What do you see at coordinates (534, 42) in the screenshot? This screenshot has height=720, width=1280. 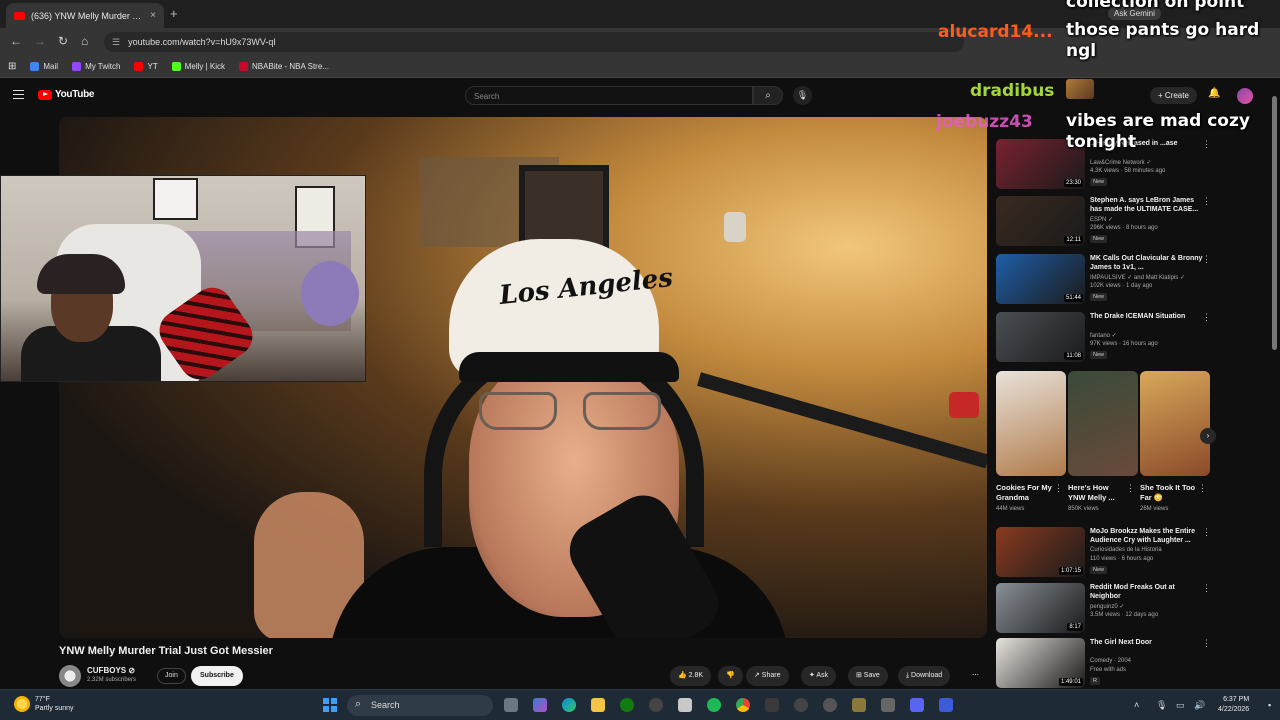 I see `address-bar: ☰ youtube.com/watch?v=hU9x73WV-qI` at bounding box center [534, 42].